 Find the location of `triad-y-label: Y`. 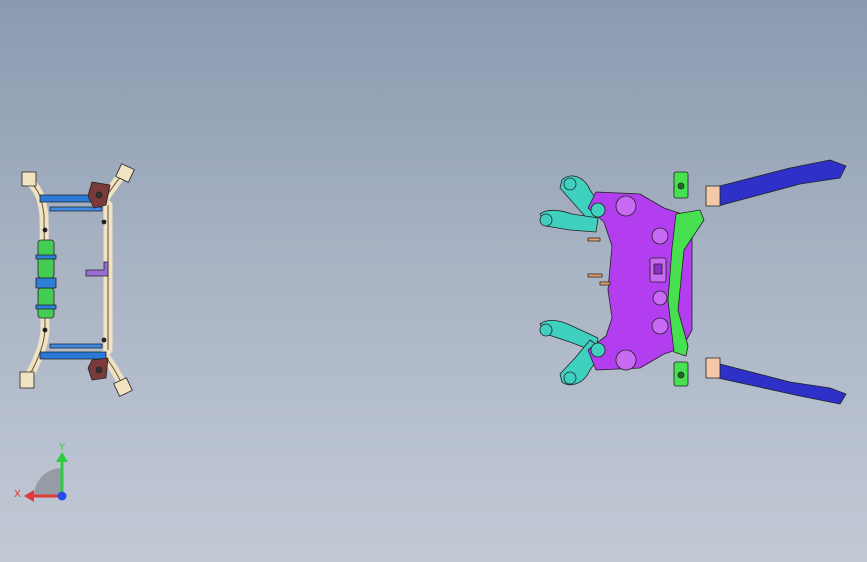

triad-y-label: Y is located at coordinates (62, 447).